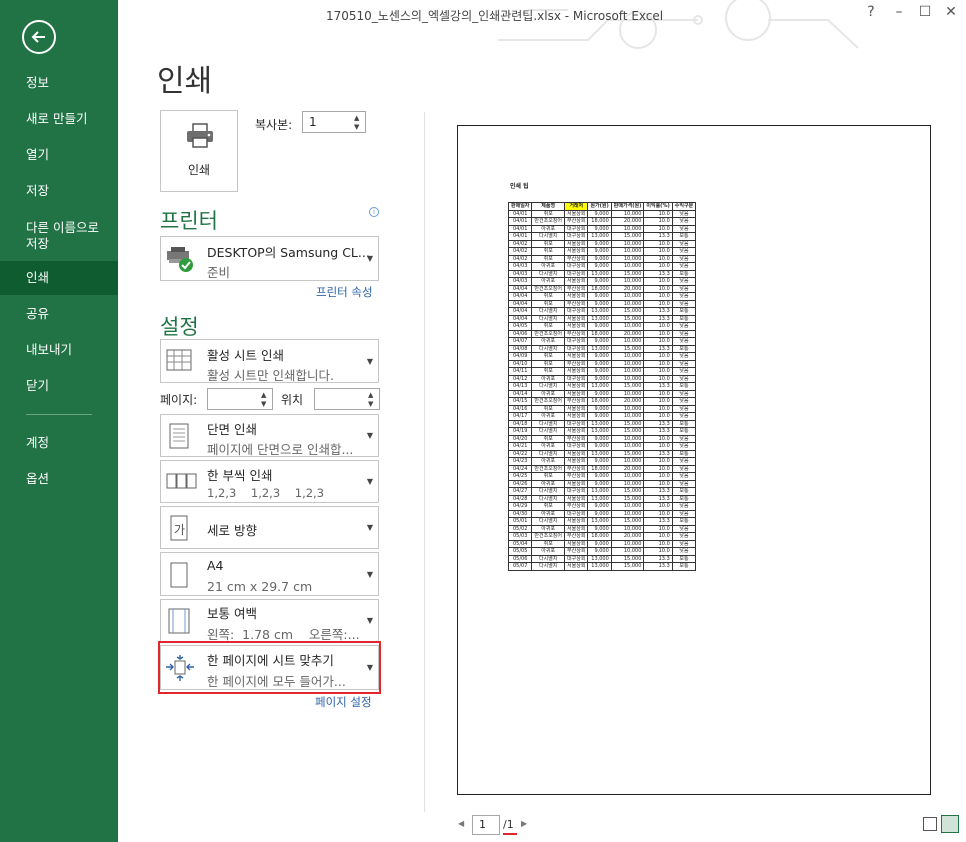  What do you see at coordinates (486, 825) in the screenshot?
I see `page-number-input: 1` at bounding box center [486, 825].